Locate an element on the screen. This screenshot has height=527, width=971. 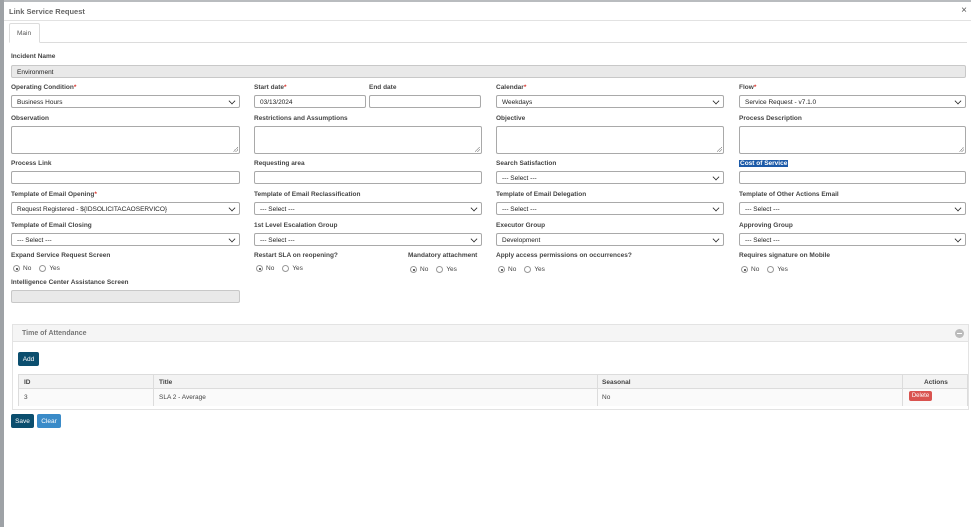
save-button: Save is located at coordinates (22, 421).